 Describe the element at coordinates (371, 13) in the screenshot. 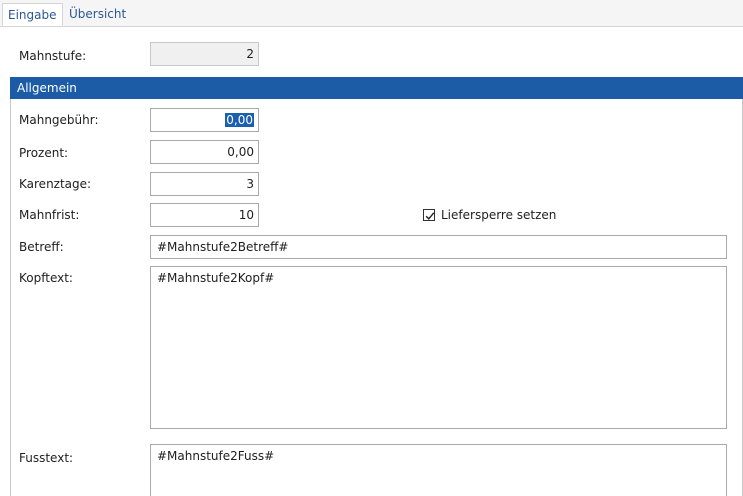

I see `tab-bar: Eingabe Übersicht` at that location.